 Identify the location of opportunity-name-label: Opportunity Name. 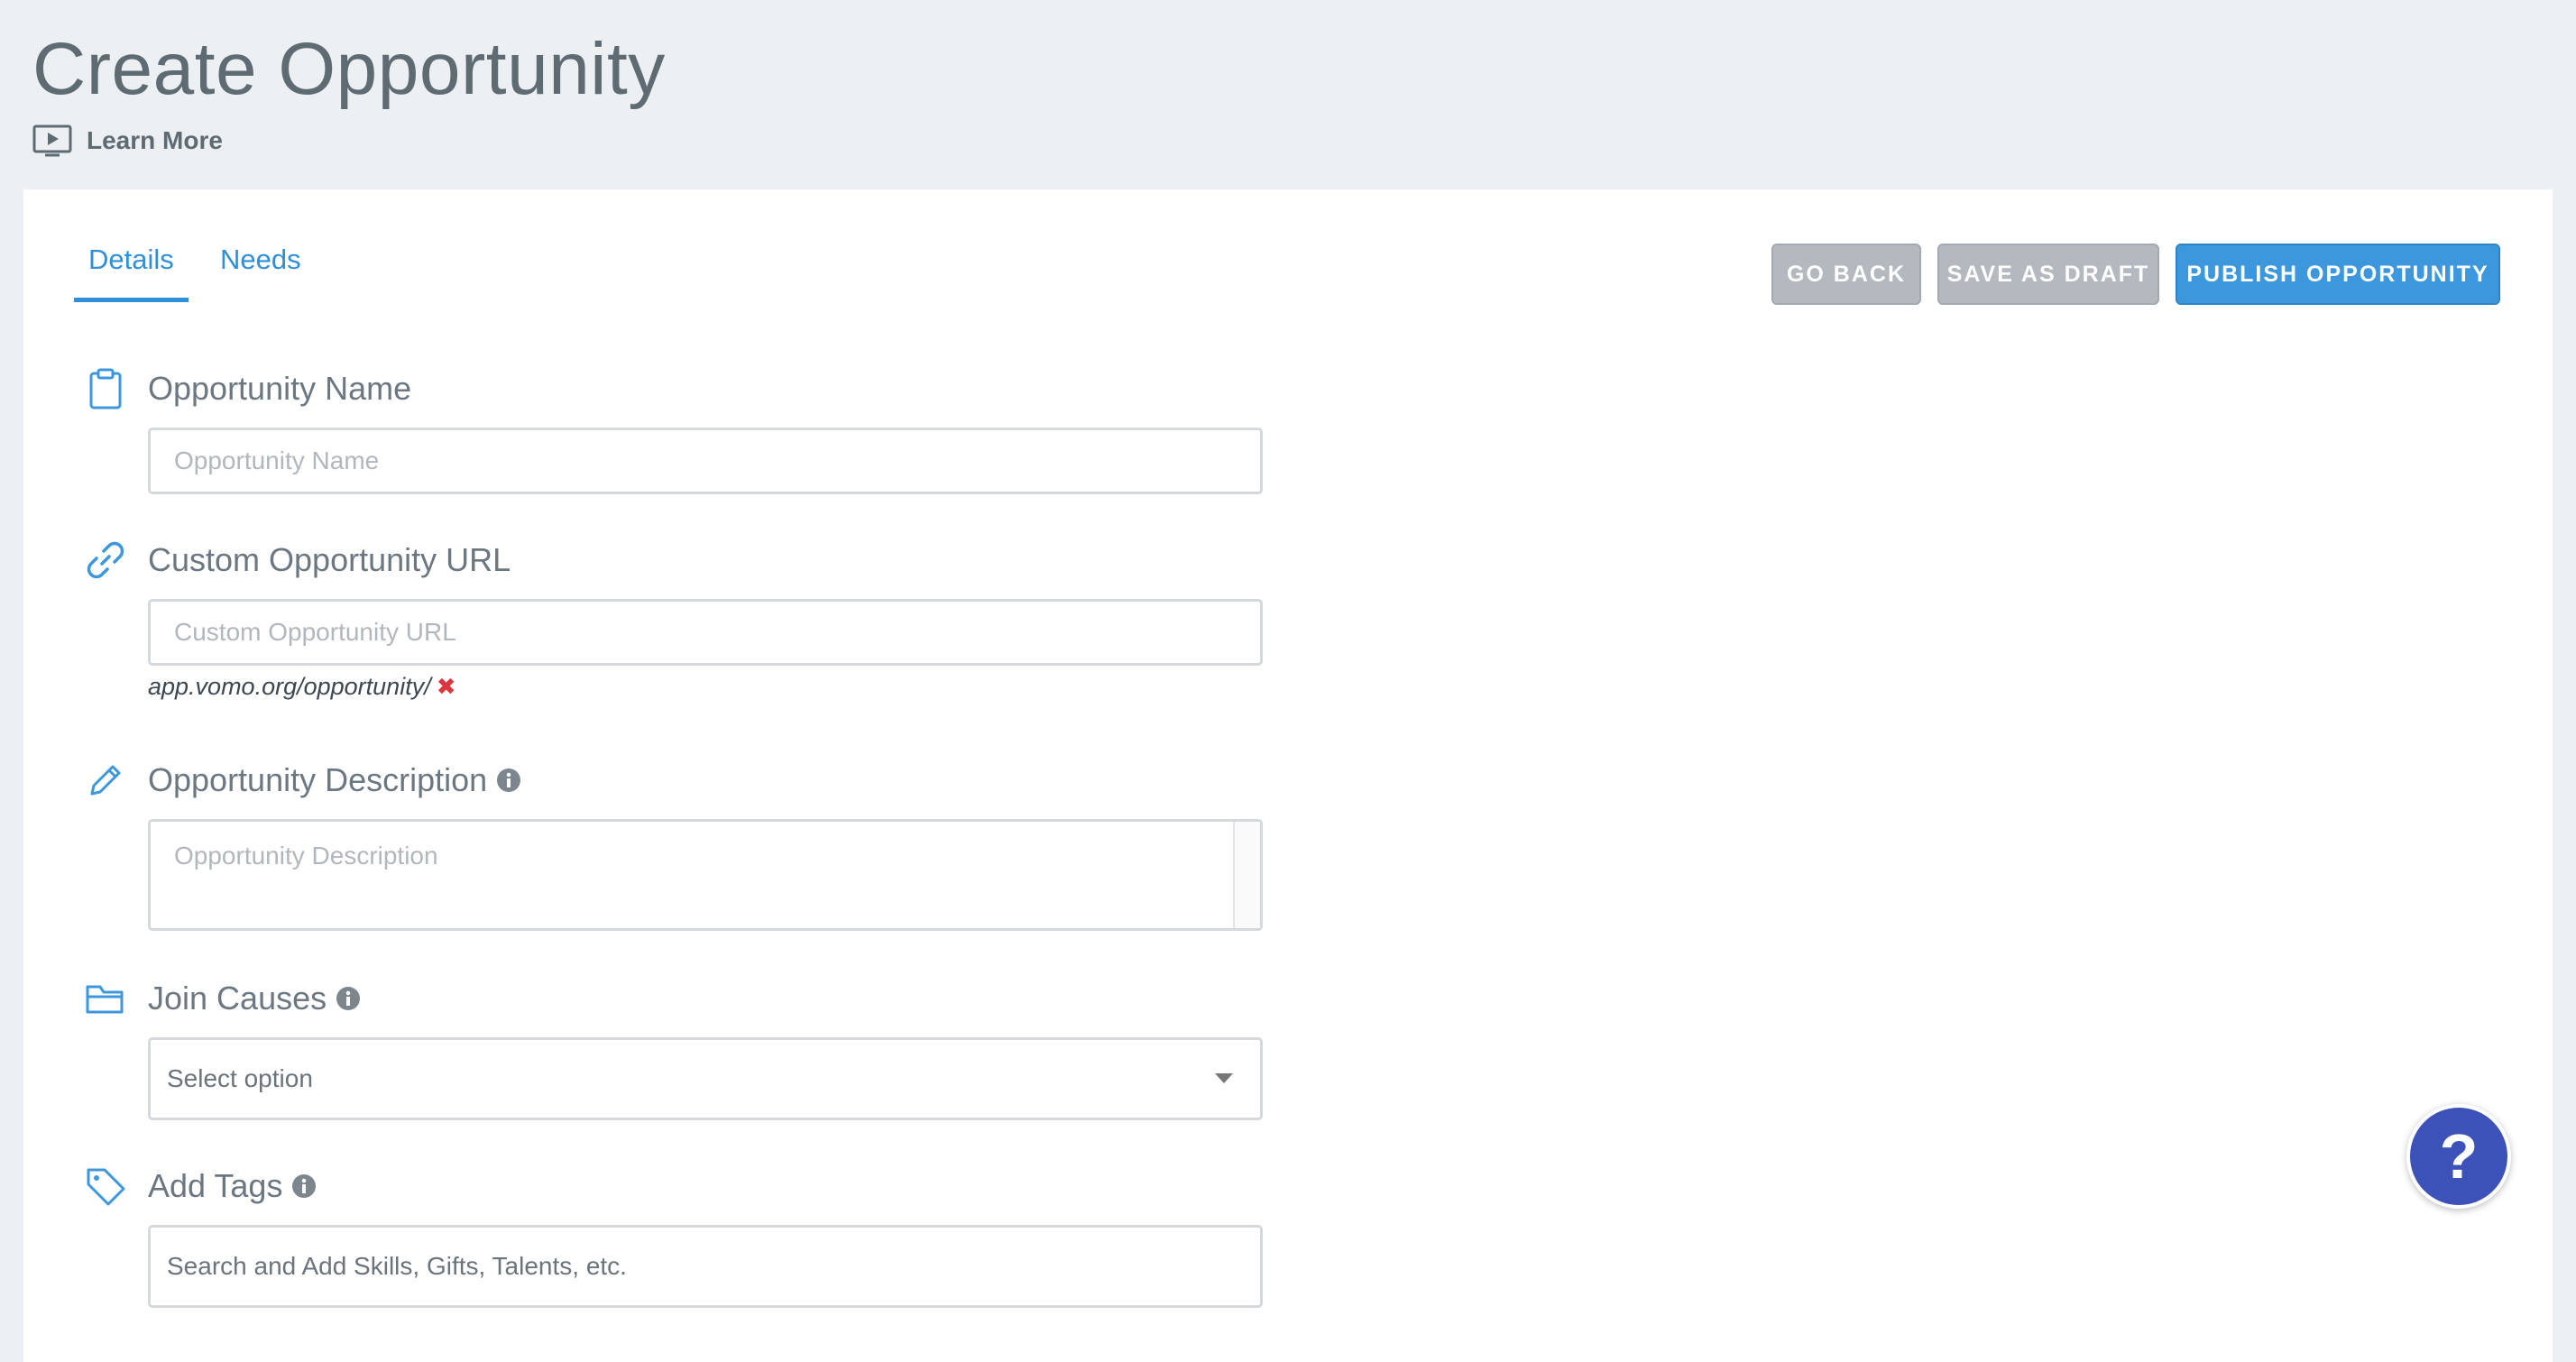
(280, 388).